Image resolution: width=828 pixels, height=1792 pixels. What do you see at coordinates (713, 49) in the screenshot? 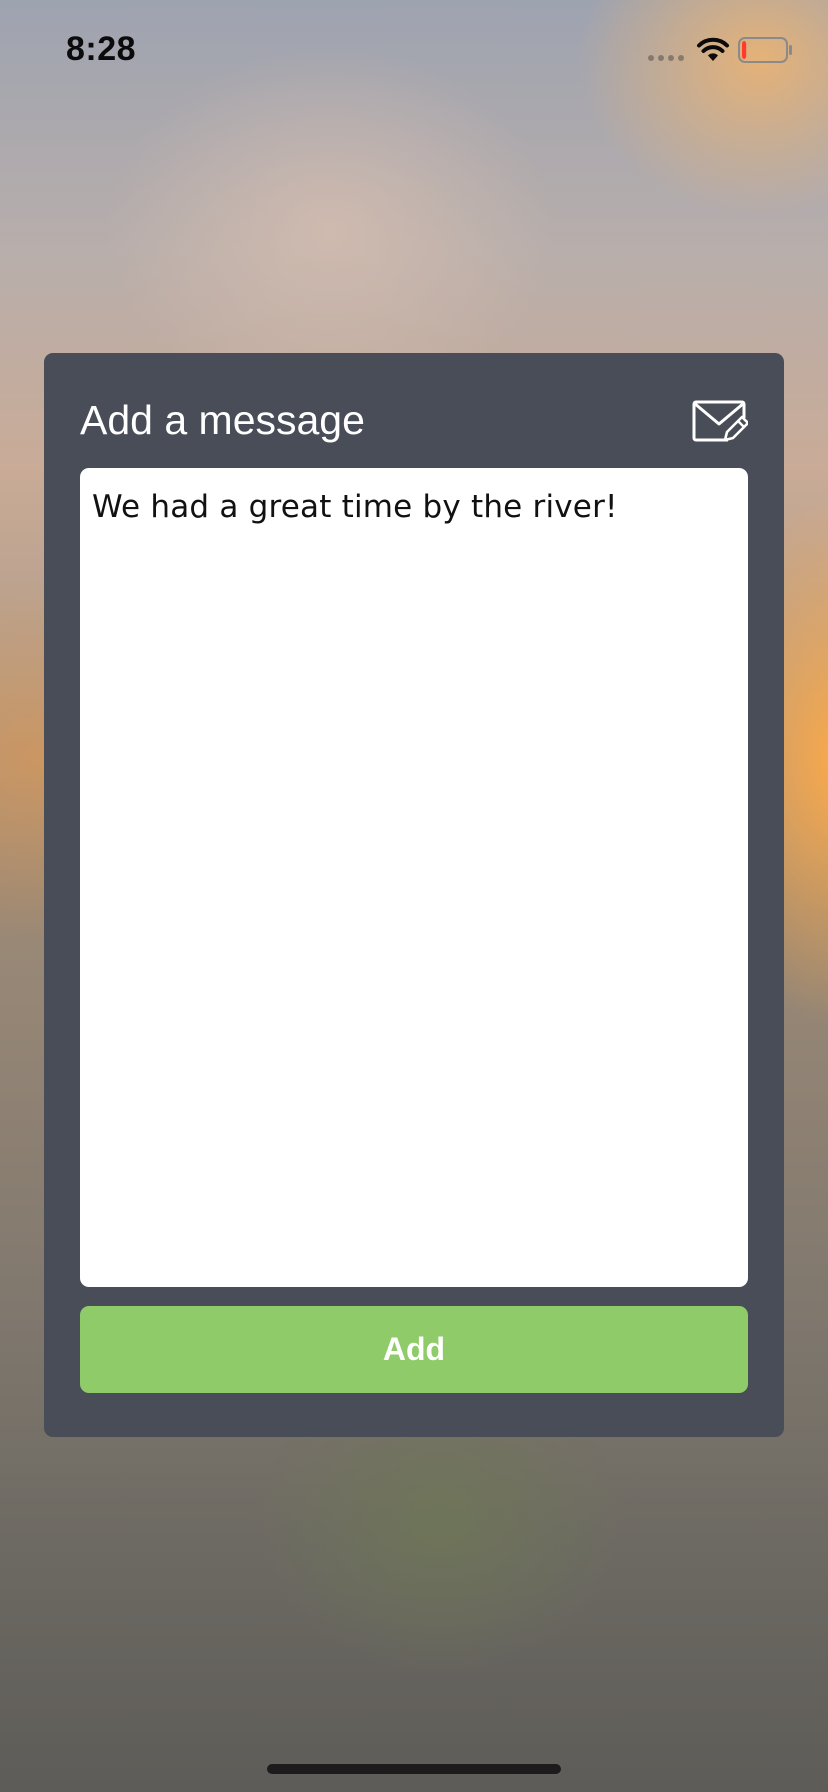
I see `wifi-icon` at bounding box center [713, 49].